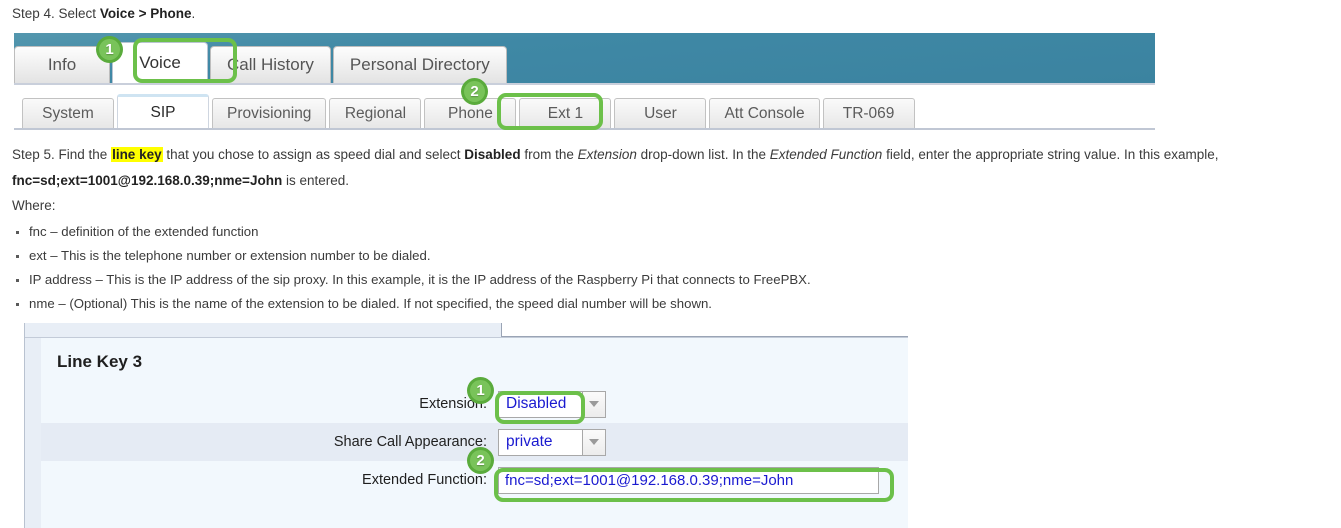  What do you see at coordinates (704, 330) in the screenshot?
I see `cutoff-field-above` at bounding box center [704, 330].